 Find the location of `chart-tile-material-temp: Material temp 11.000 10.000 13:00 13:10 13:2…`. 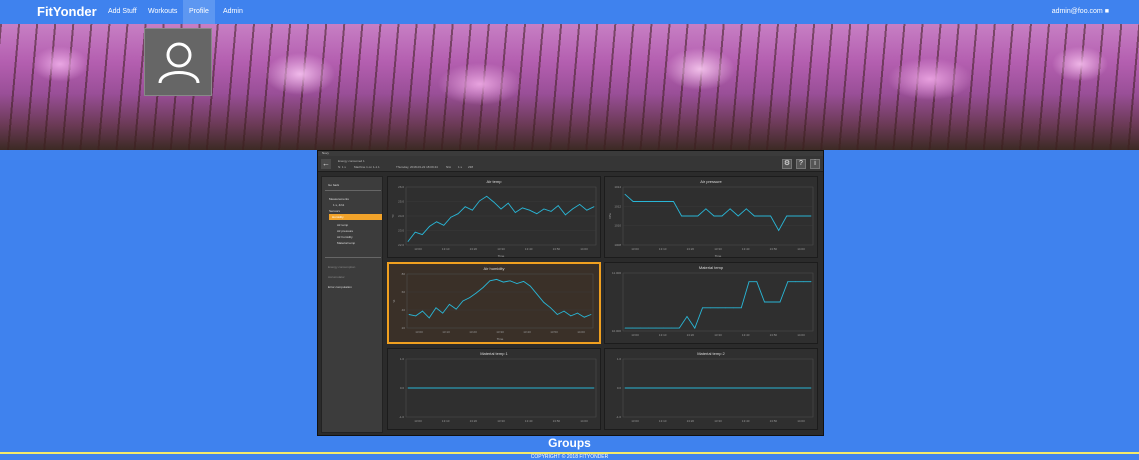

chart-tile-material-temp: Material temp 11.000 10.000 13:00 13:10 13:2… is located at coordinates (711, 303).